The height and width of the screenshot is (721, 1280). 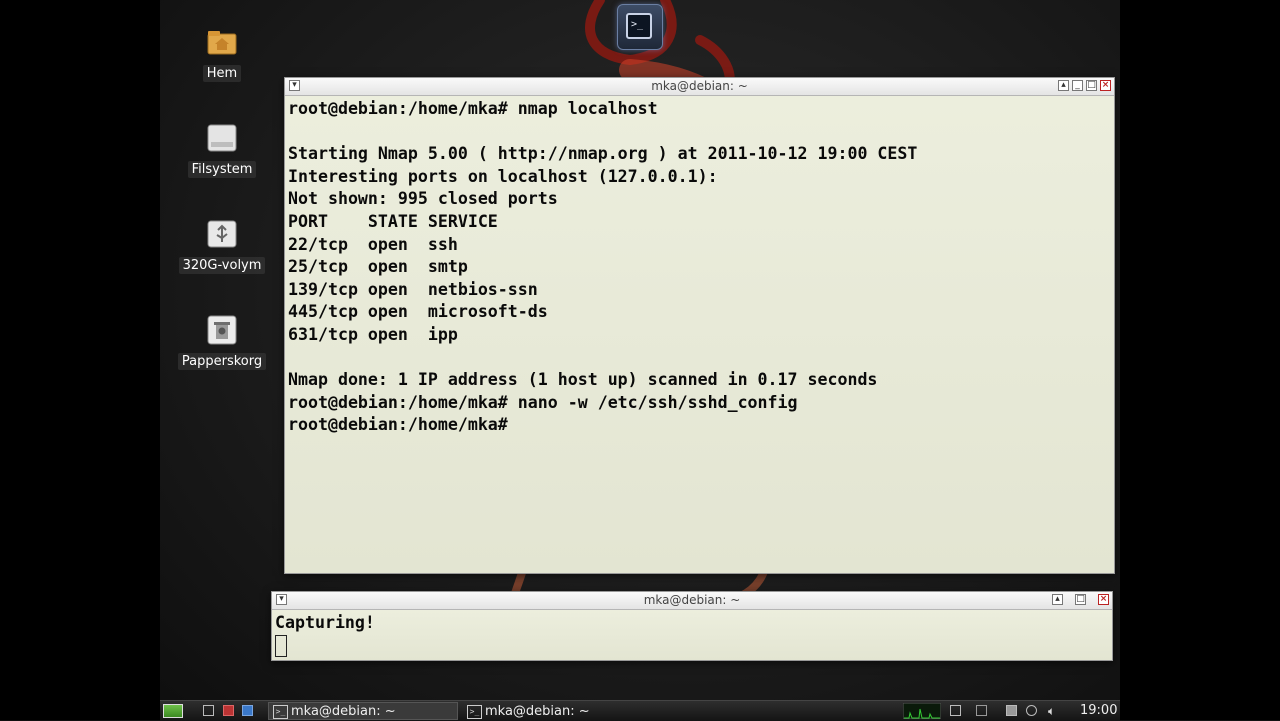 I want to click on network-icon, so click(x=981, y=710).